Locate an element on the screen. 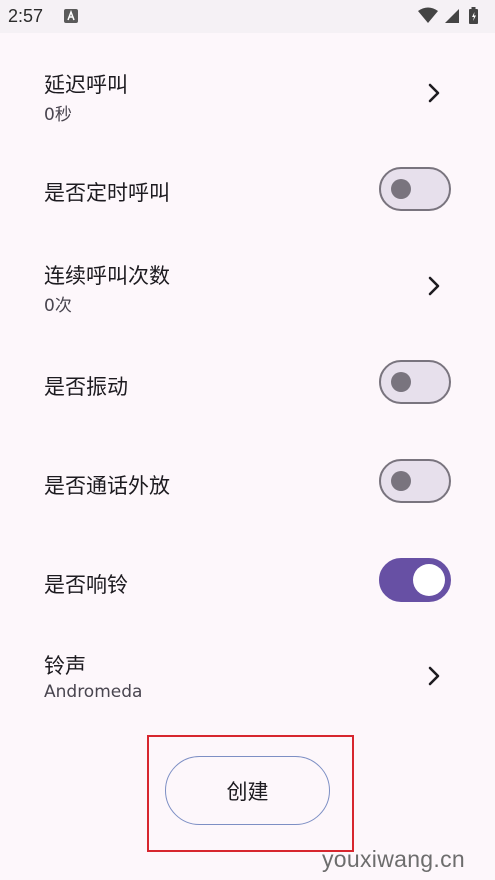 The height and width of the screenshot is (880, 495). create-button: 创建 is located at coordinates (247, 790).